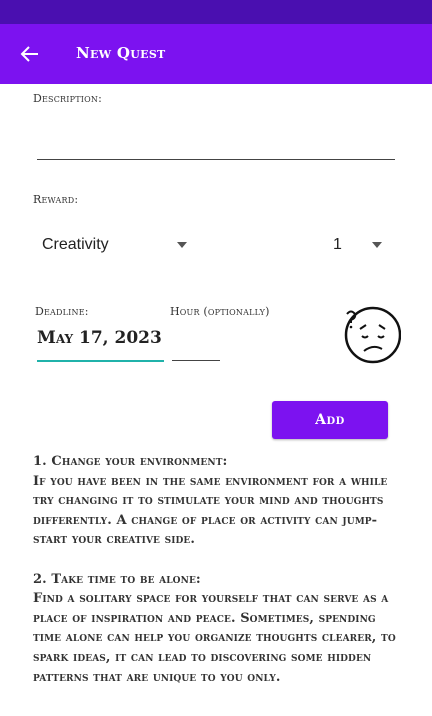 The width and height of the screenshot is (432, 716). What do you see at coordinates (117, 579) in the screenshot?
I see `tip2-title: 2. Take time to be alone:` at bounding box center [117, 579].